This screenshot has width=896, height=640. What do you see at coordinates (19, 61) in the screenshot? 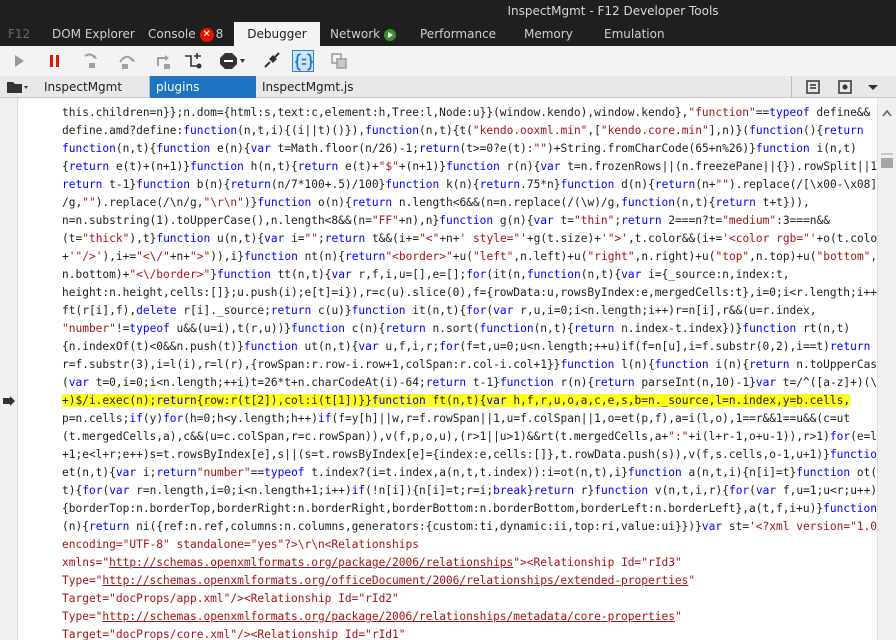
I see `play-icon` at bounding box center [19, 61].